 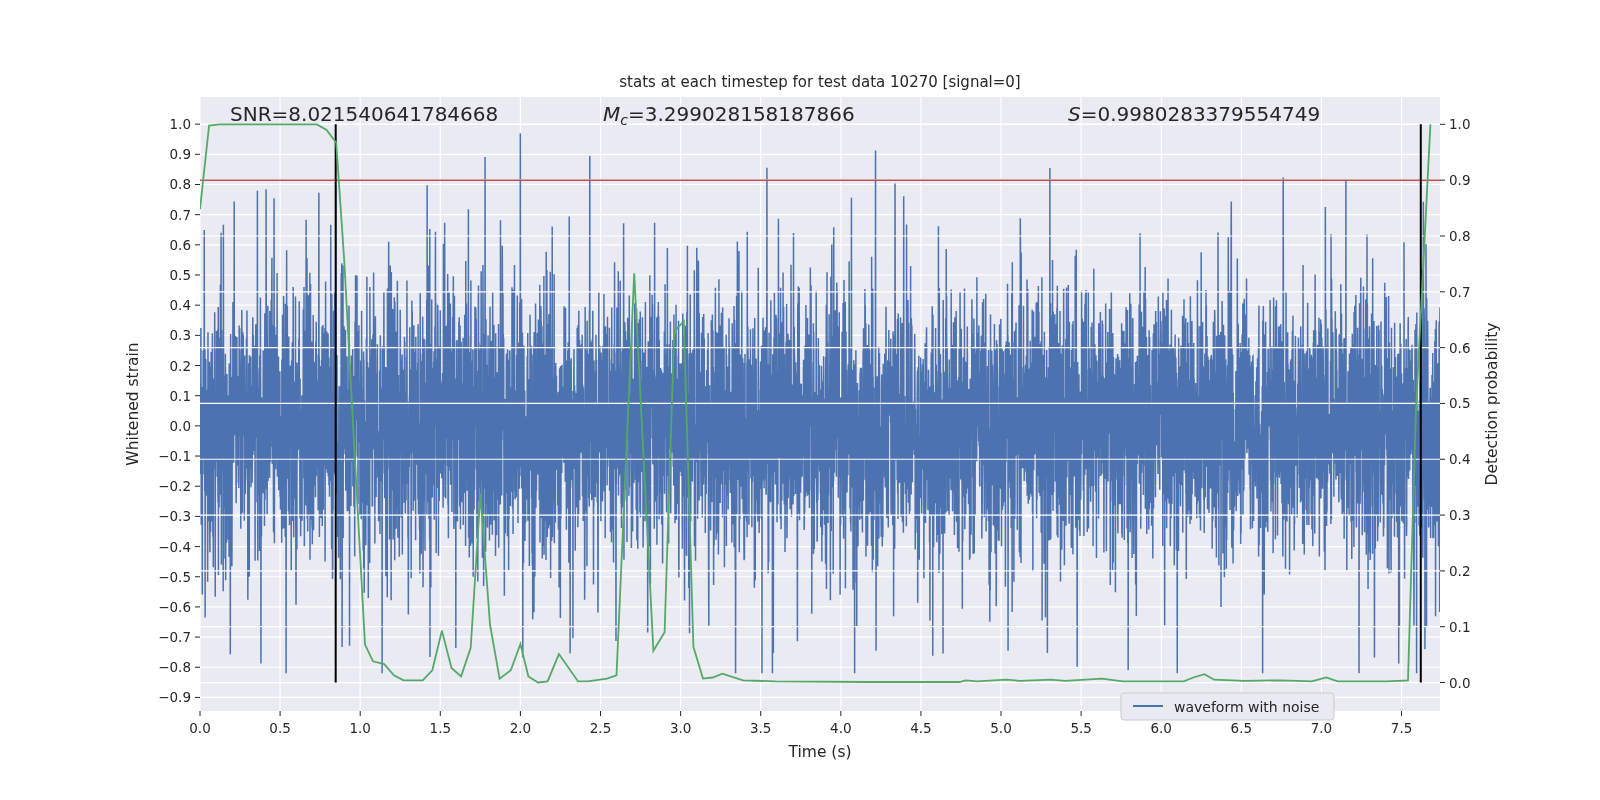 What do you see at coordinates (1081, 728) in the screenshot?
I see `tick-label: 5.5` at bounding box center [1081, 728].